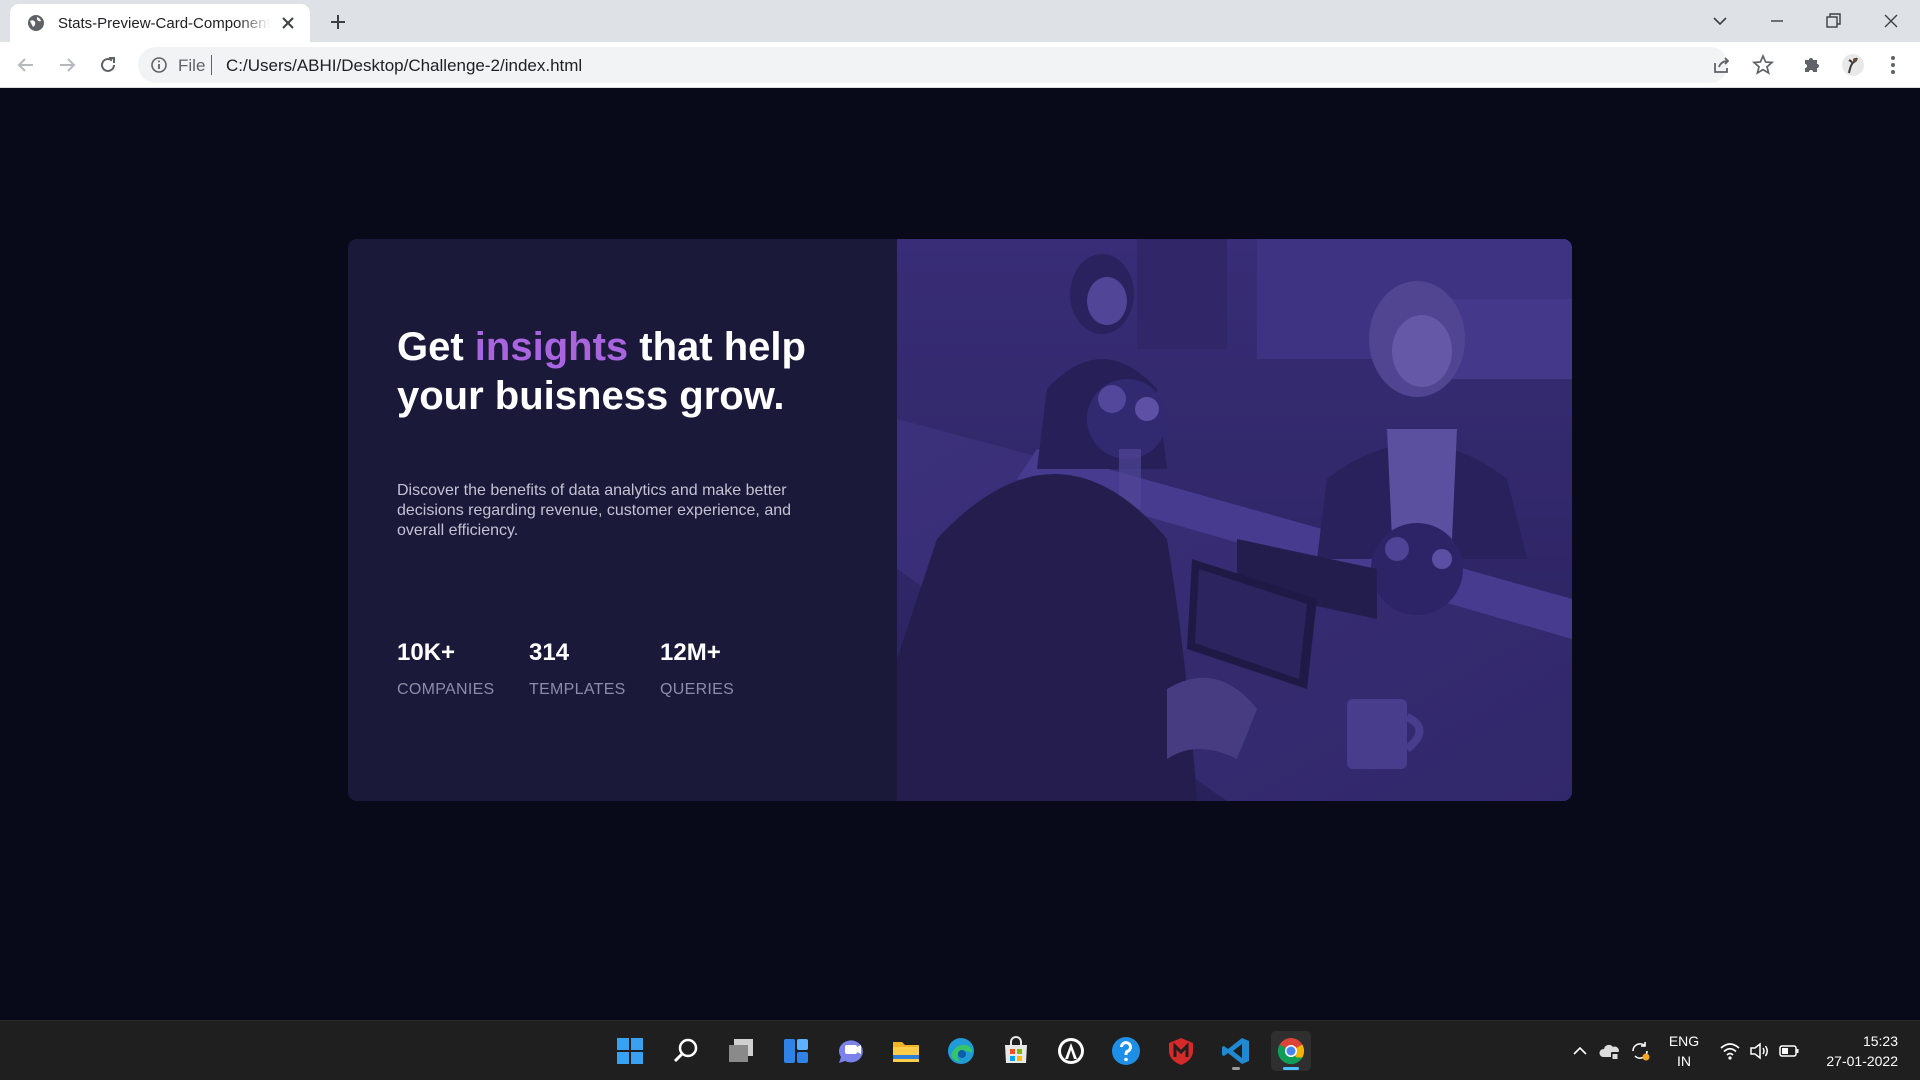 This screenshot has height=1080, width=1920. What do you see at coordinates (577, 689) in the screenshot?
I see `stat-label: TEMPLATES` at bounding box center [577, 689].